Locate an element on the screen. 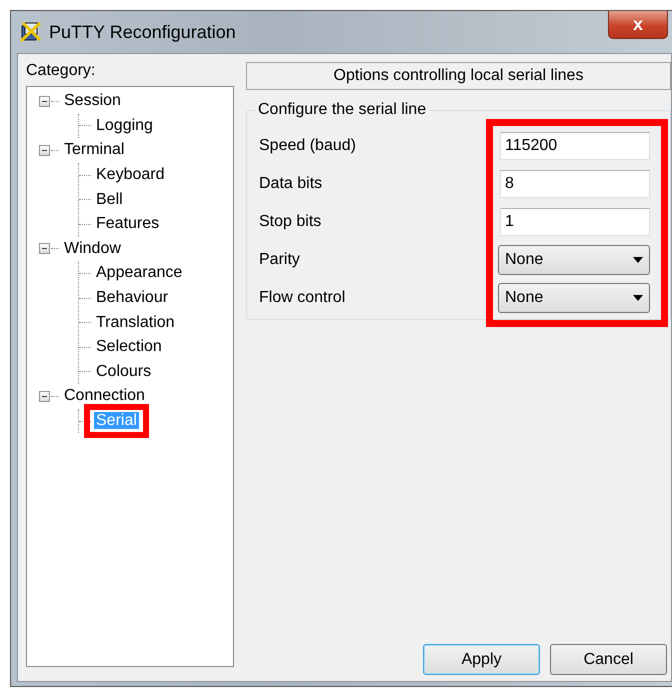  dialog-button: Cancel is located at coordinates (608, 659).